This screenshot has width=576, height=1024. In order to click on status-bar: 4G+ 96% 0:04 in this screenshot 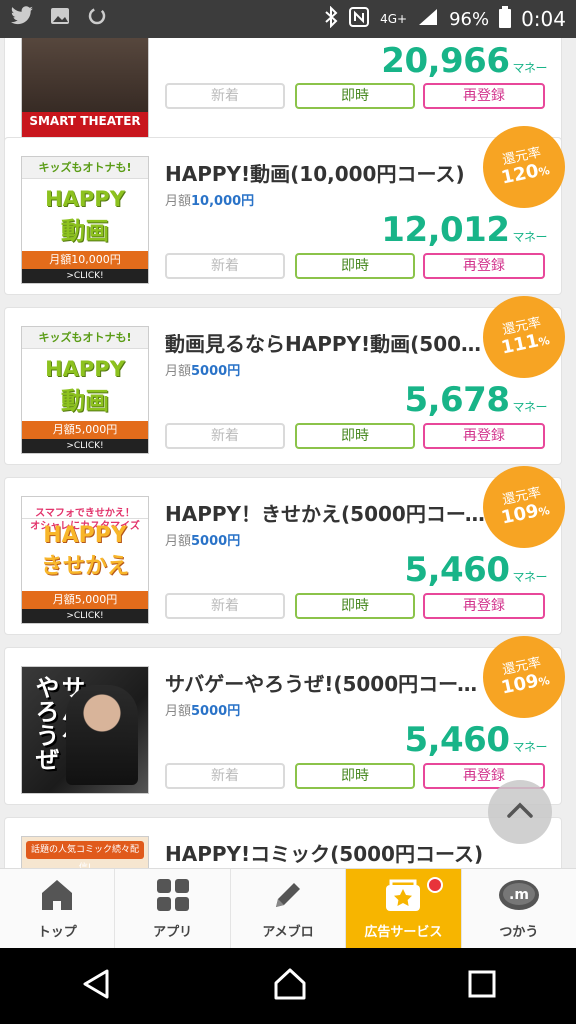, I will do `click(288, 19)`.